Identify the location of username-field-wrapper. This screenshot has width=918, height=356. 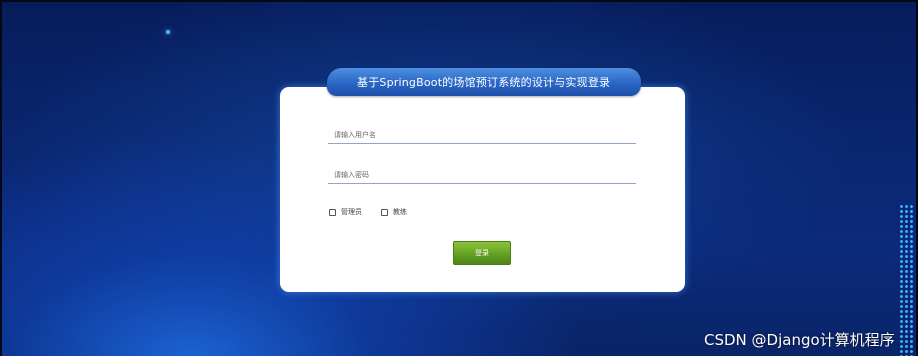
(482, 134).